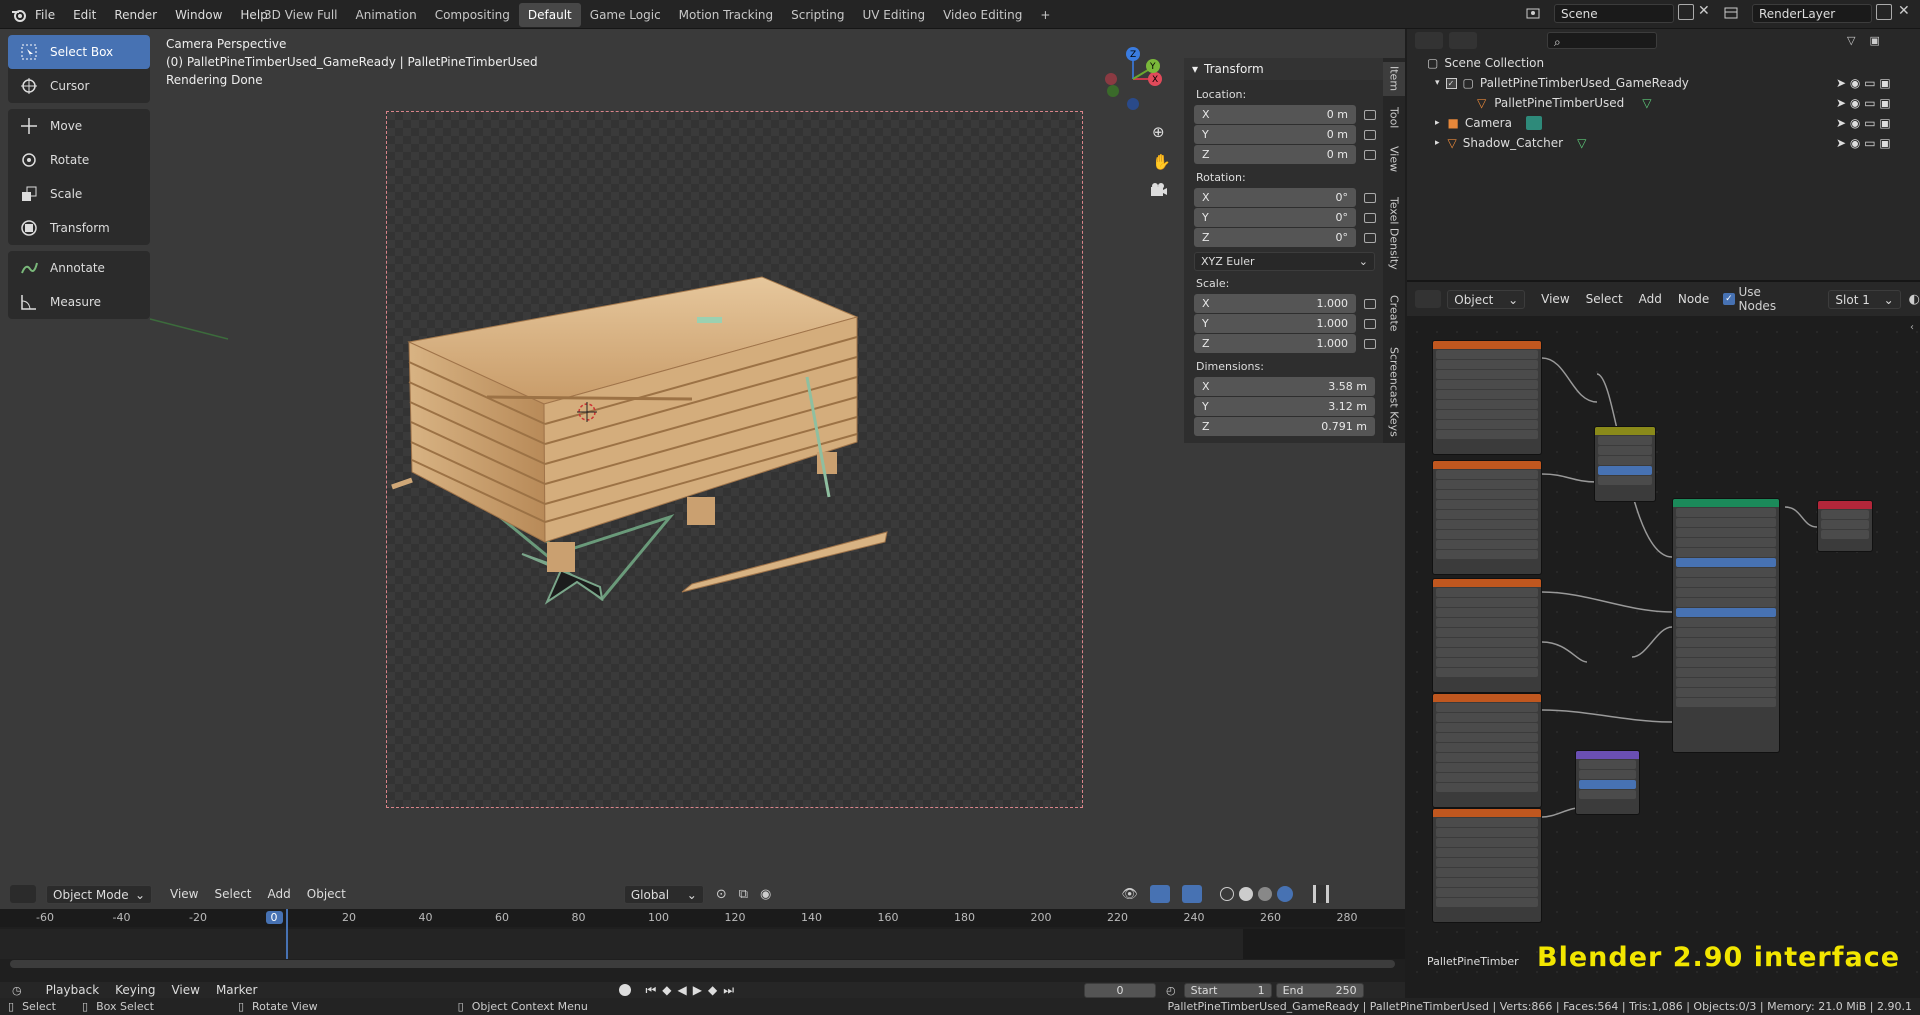 This screenshot has height=1015, width=1920. Describe the element at coordinates (549, 14) in the screenshot. I see `tab-default: Default` at that location.